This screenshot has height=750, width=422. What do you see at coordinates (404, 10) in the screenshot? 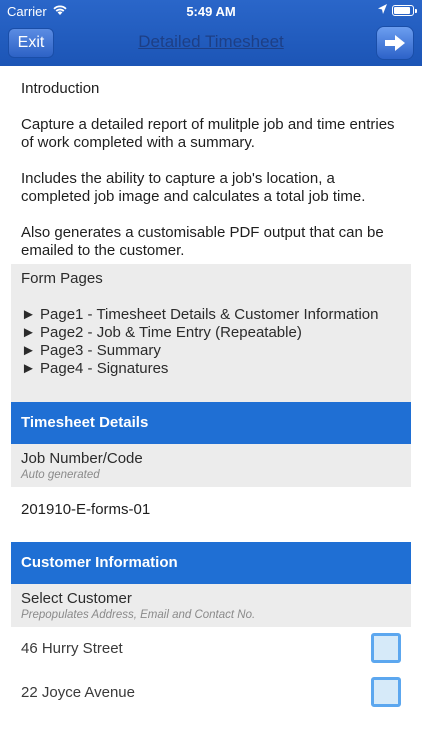
I see `battery-icon` at bounding box center [404, 10].